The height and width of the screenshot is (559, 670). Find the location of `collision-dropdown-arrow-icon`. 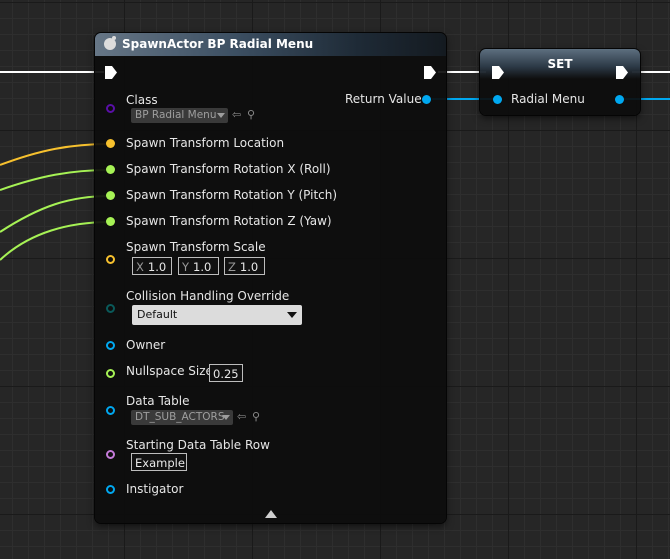

collision-dropdown-arrow-icon is located at coordinates (292, 315).